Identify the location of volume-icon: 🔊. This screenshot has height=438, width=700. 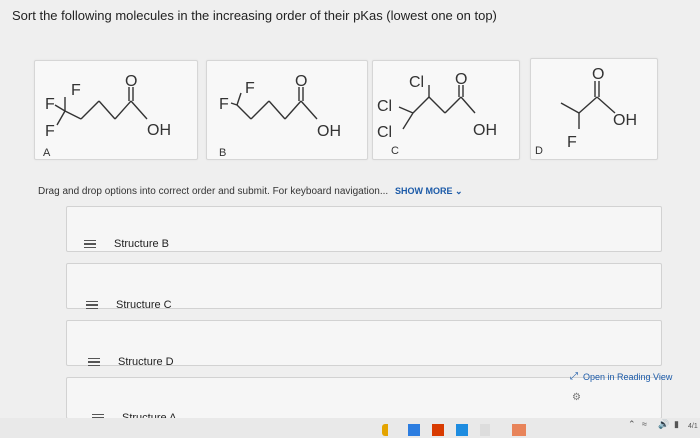
(663, 424).